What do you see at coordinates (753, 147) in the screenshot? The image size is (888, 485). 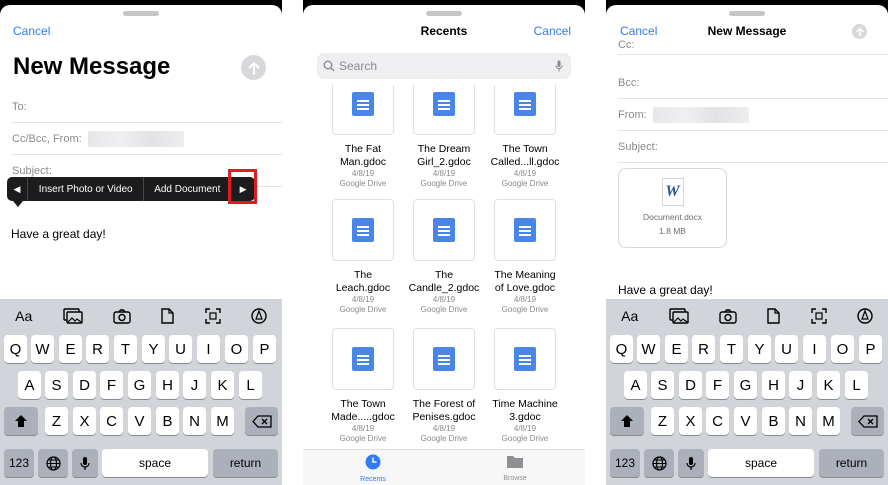 I see `subject-field: Subject:` at bounding box center [753, 147].